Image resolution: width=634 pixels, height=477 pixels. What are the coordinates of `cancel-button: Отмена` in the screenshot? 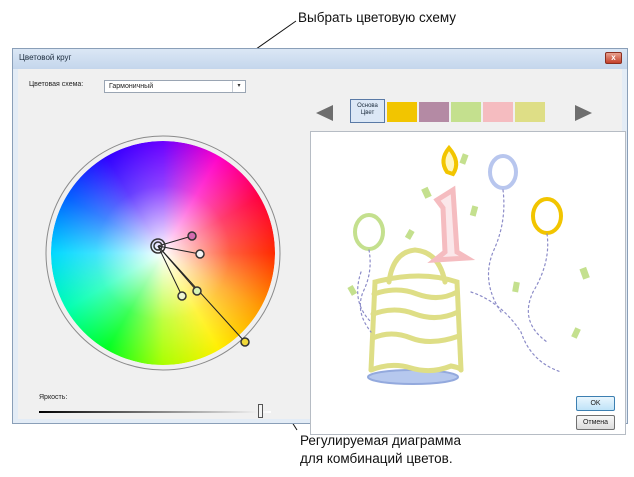 It's located at (595, 422).